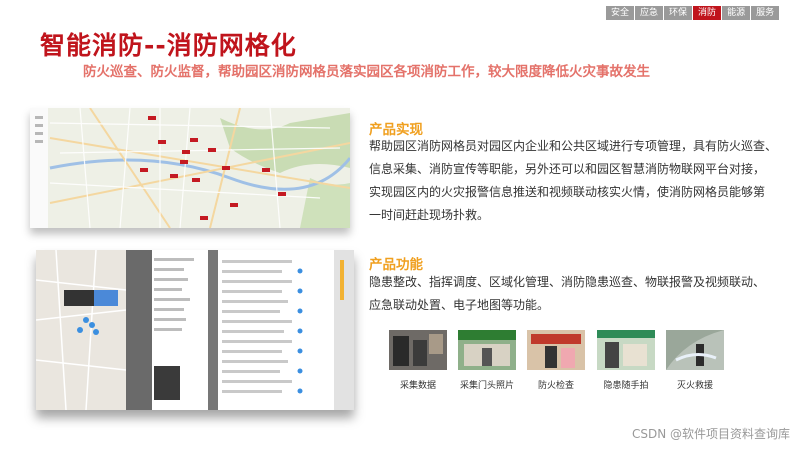 The image size is (800, 450). Describe the element at coordinates (620, 13) in the screenshot. I see `tab-safety: 安全` at that location.